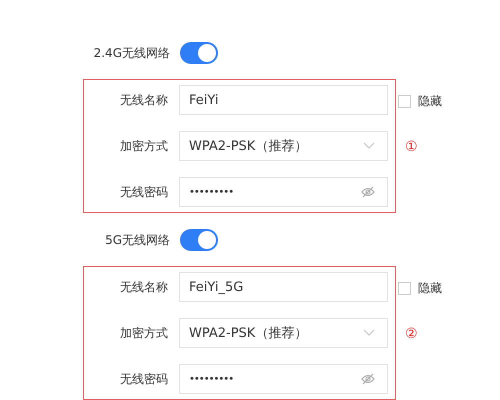 This screenshot has height=400, width=500. Describe the element at coordinates (411, 334) in the screenshot. I see `number-marker: ②` at that location.